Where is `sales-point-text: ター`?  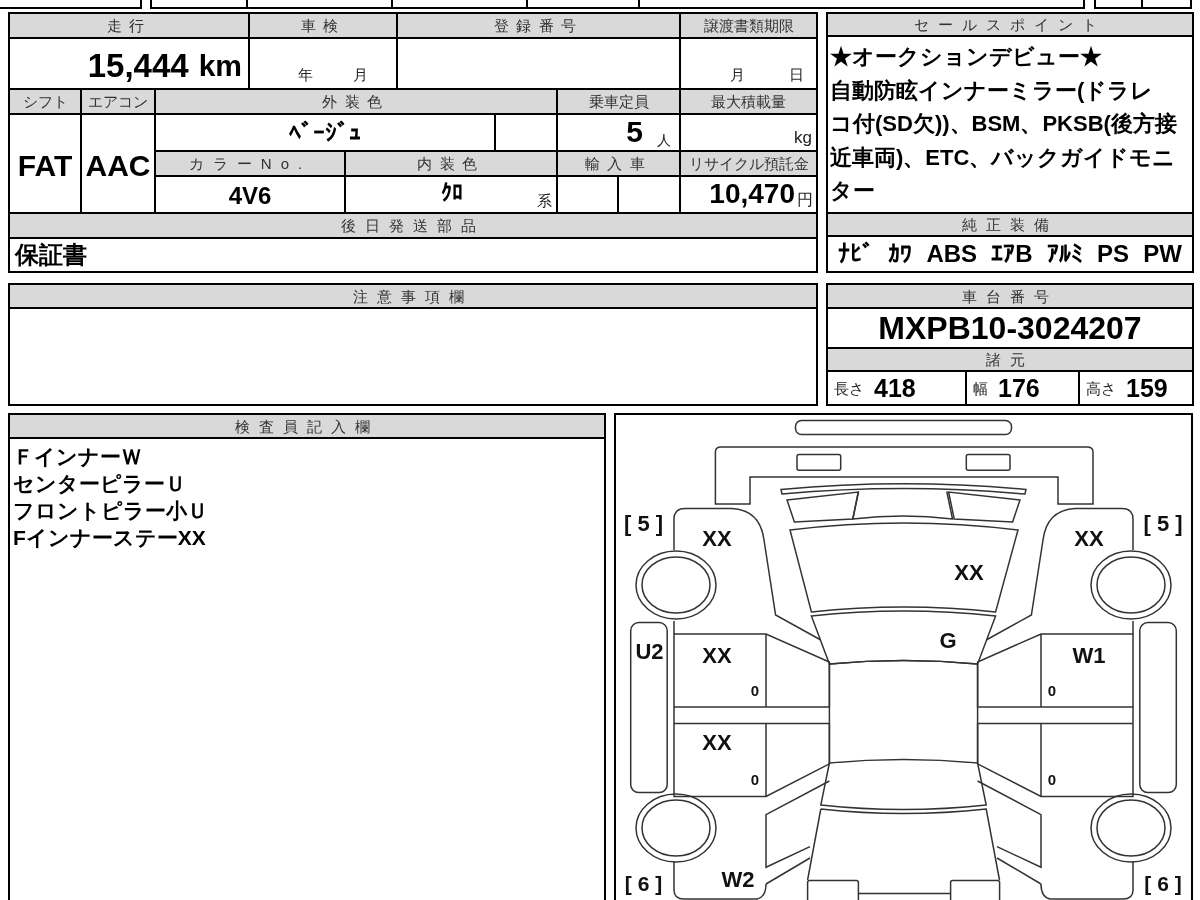
sales-point-text: ター is located at coordinates (853, 191).